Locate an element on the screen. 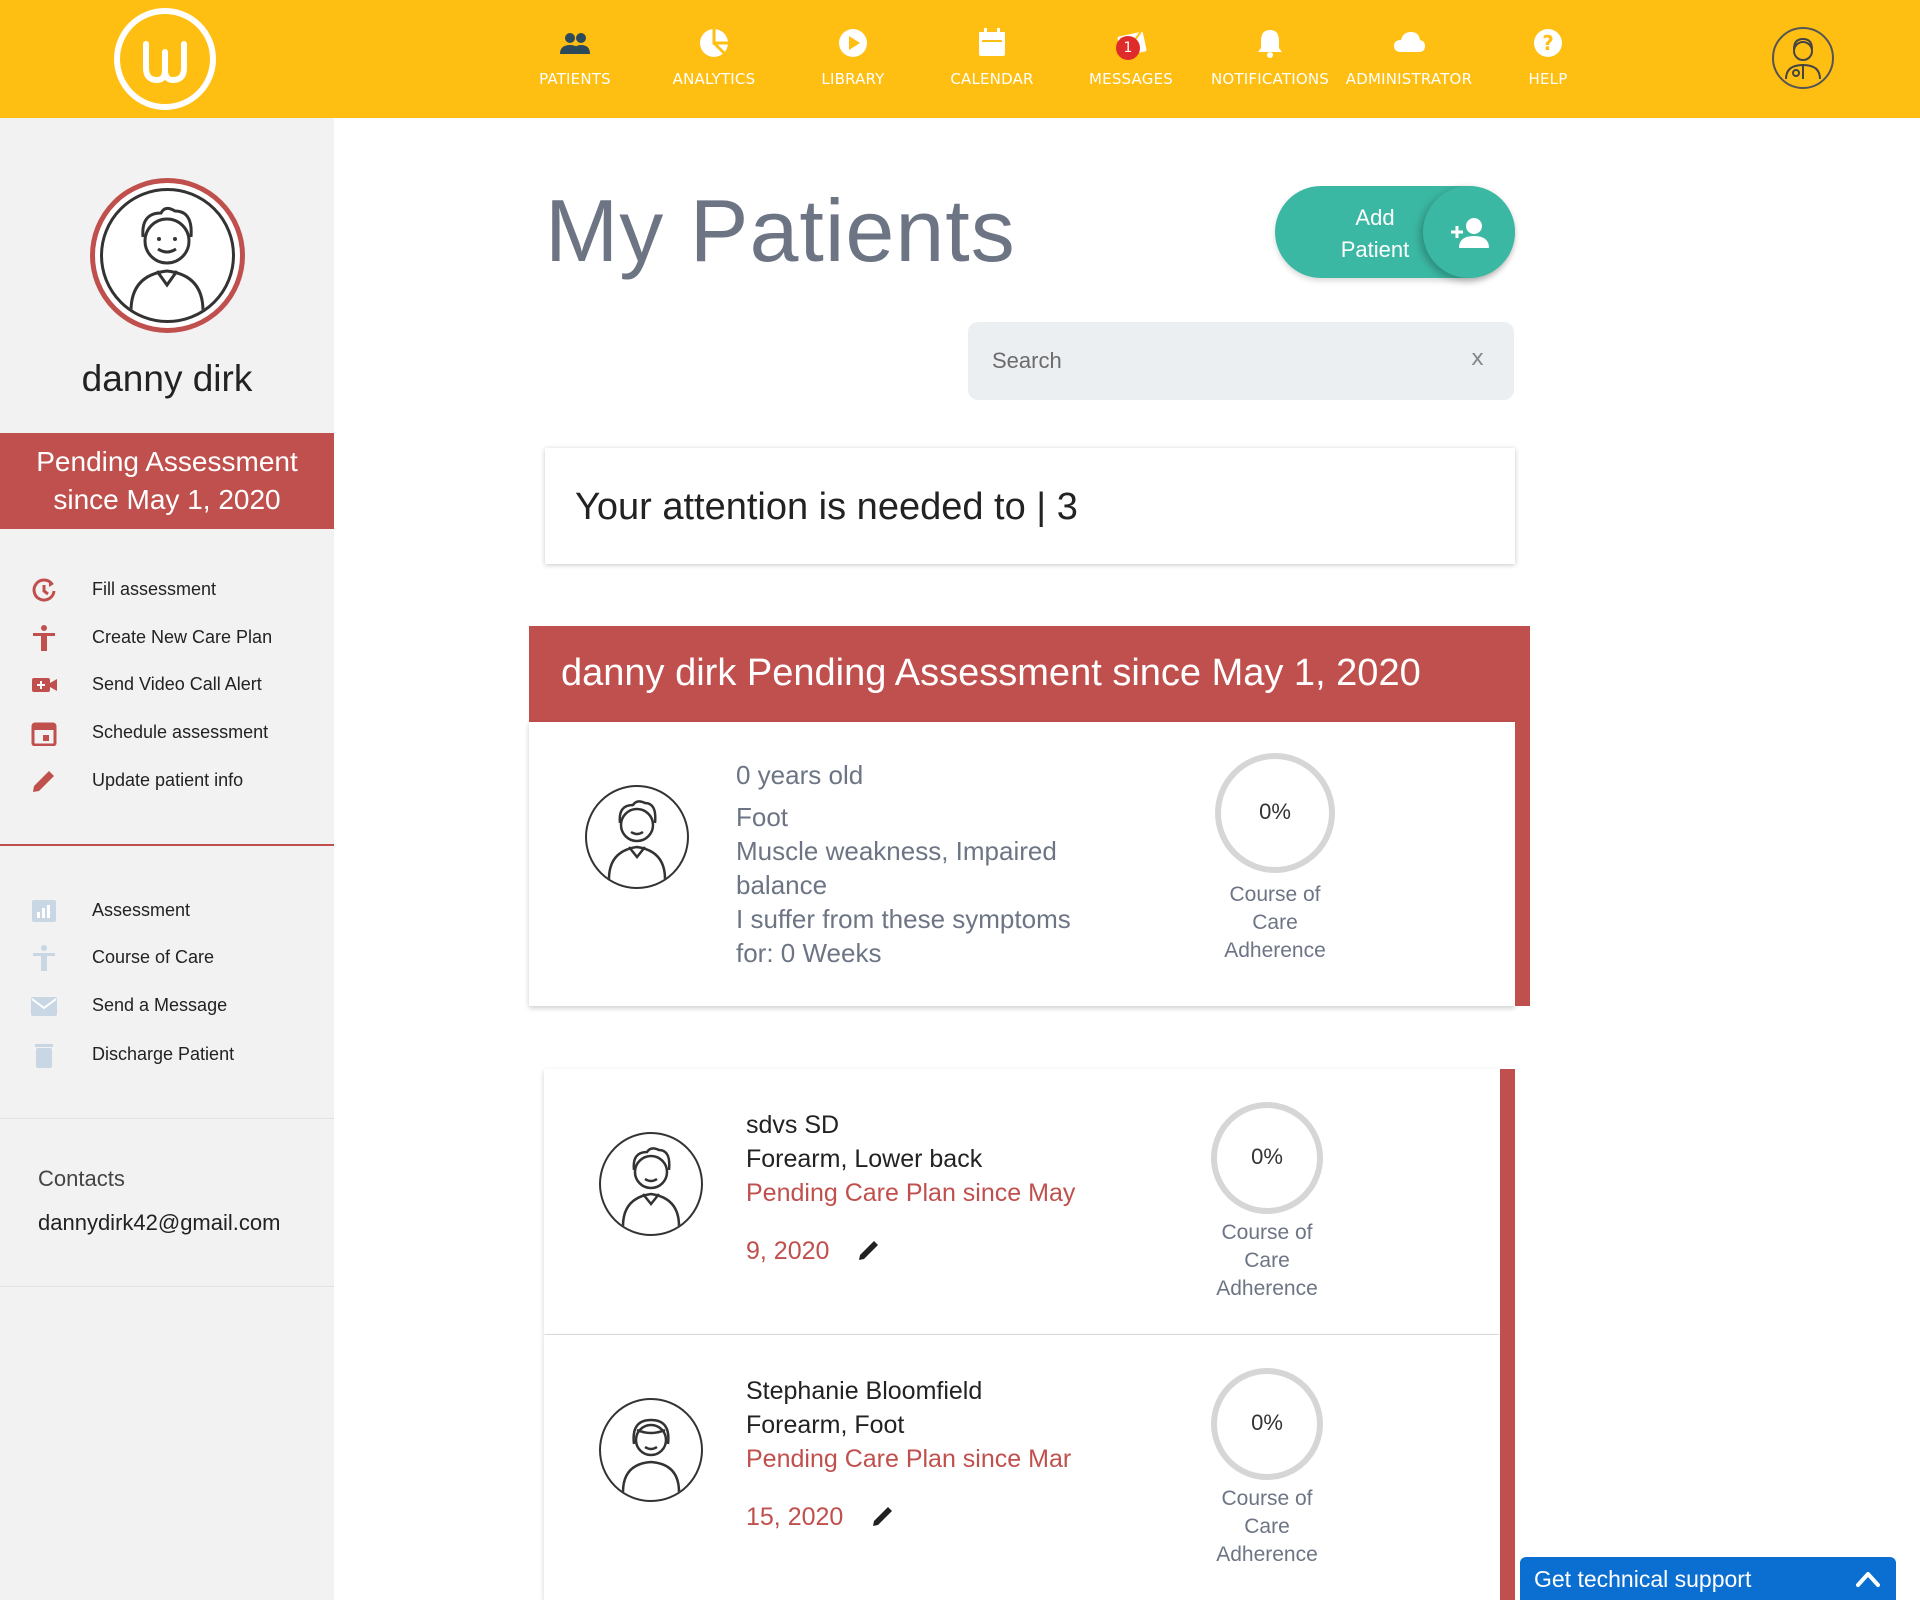  action-schedule-assessment: Schedule assessment is located at coordinates (180, 732).